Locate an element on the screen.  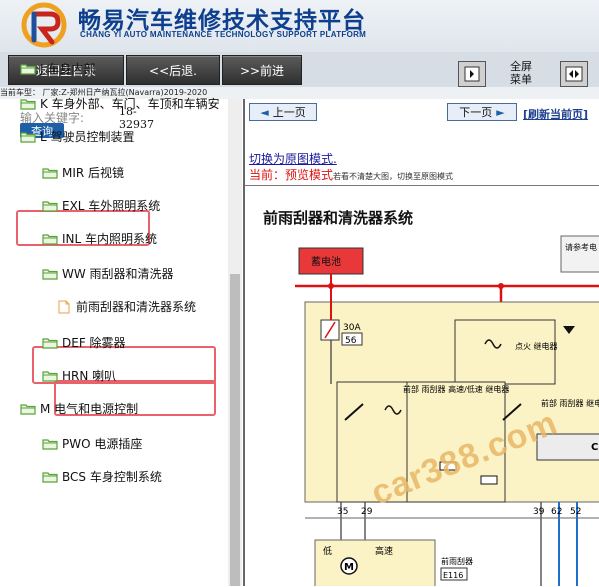
fuse-rating: 30A is located at coordinates (352, 328).